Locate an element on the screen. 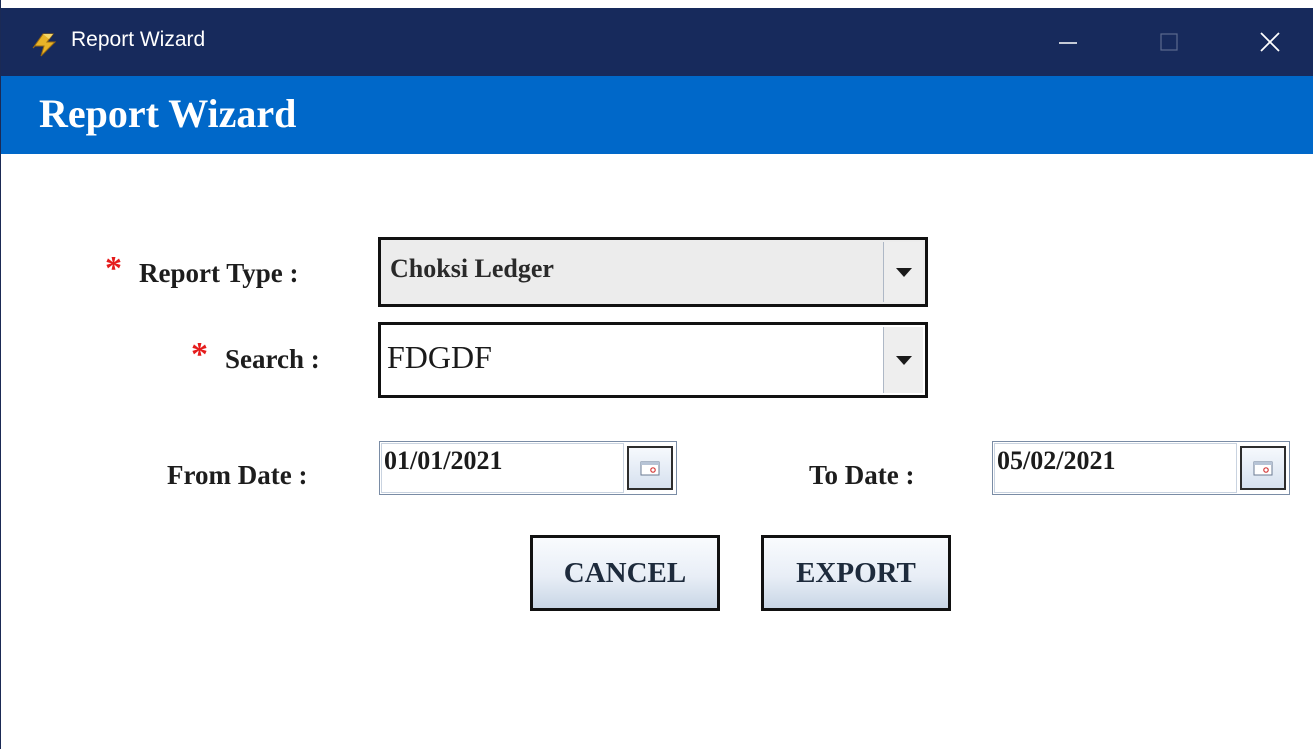 The image size is (1313, 749). search-dropdown-button is located at coordinates (903, 360).